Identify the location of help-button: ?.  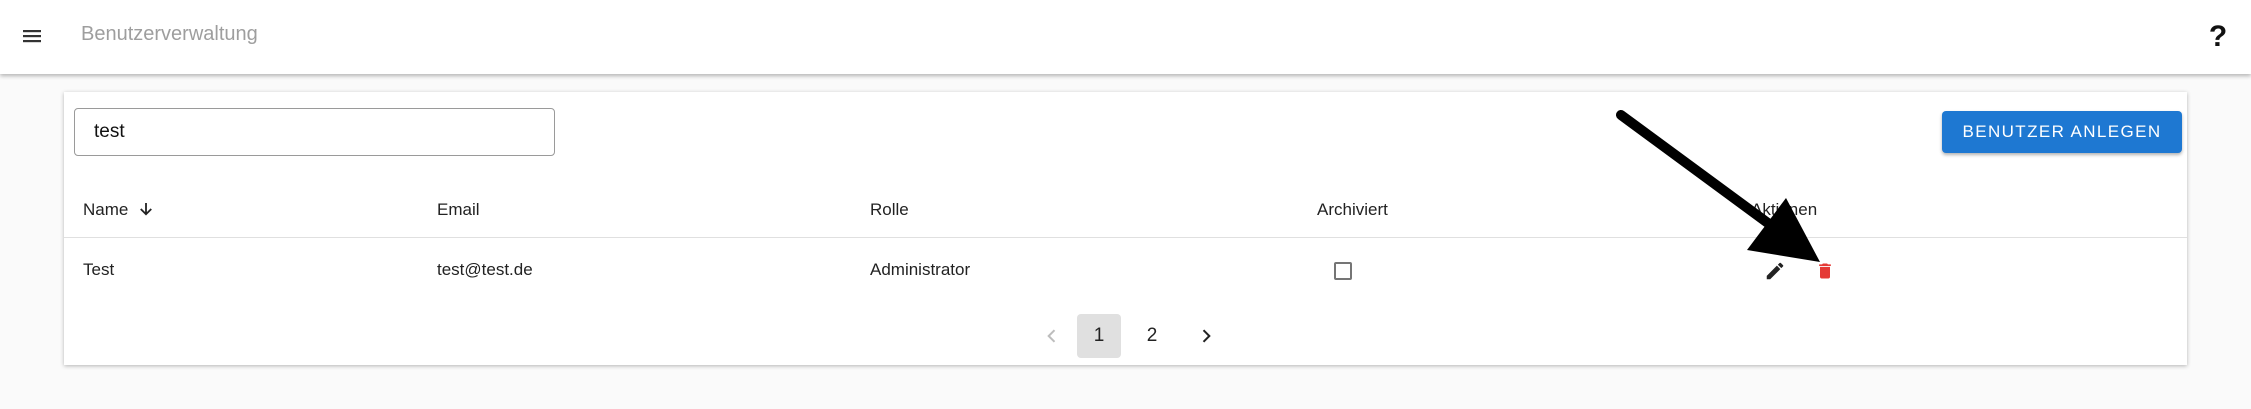
(2218, 37).